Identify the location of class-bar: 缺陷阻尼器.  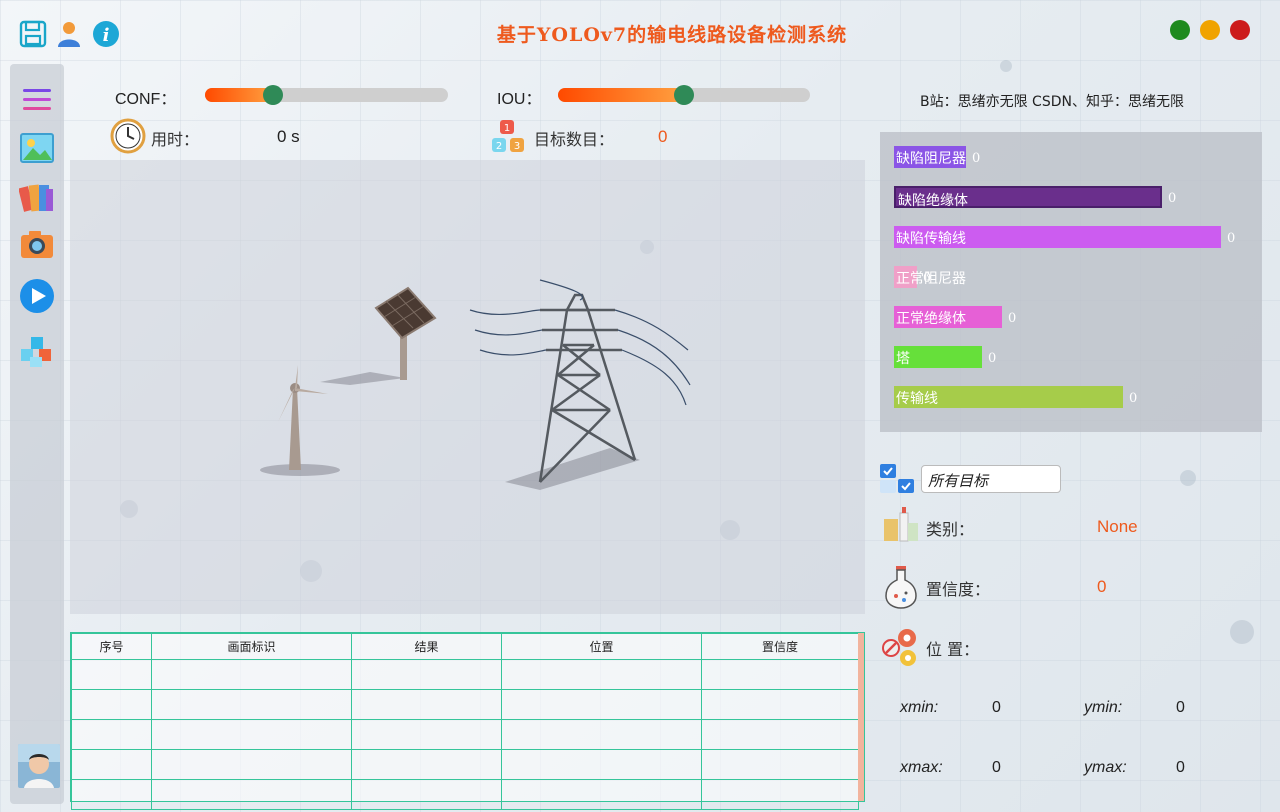
(930, 157).